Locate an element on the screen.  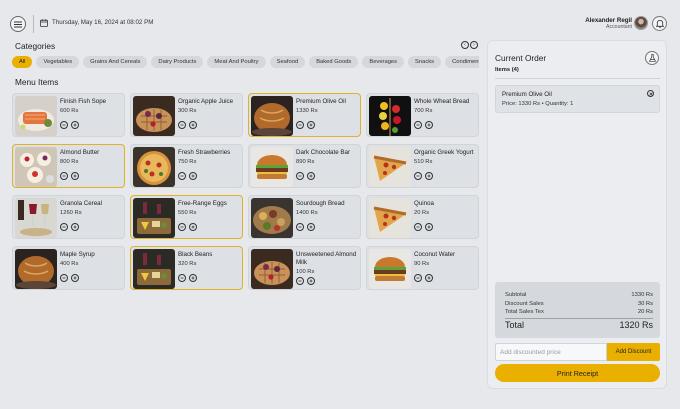
menu-item-price: 300 Rs is located at coordinates (187, 111).